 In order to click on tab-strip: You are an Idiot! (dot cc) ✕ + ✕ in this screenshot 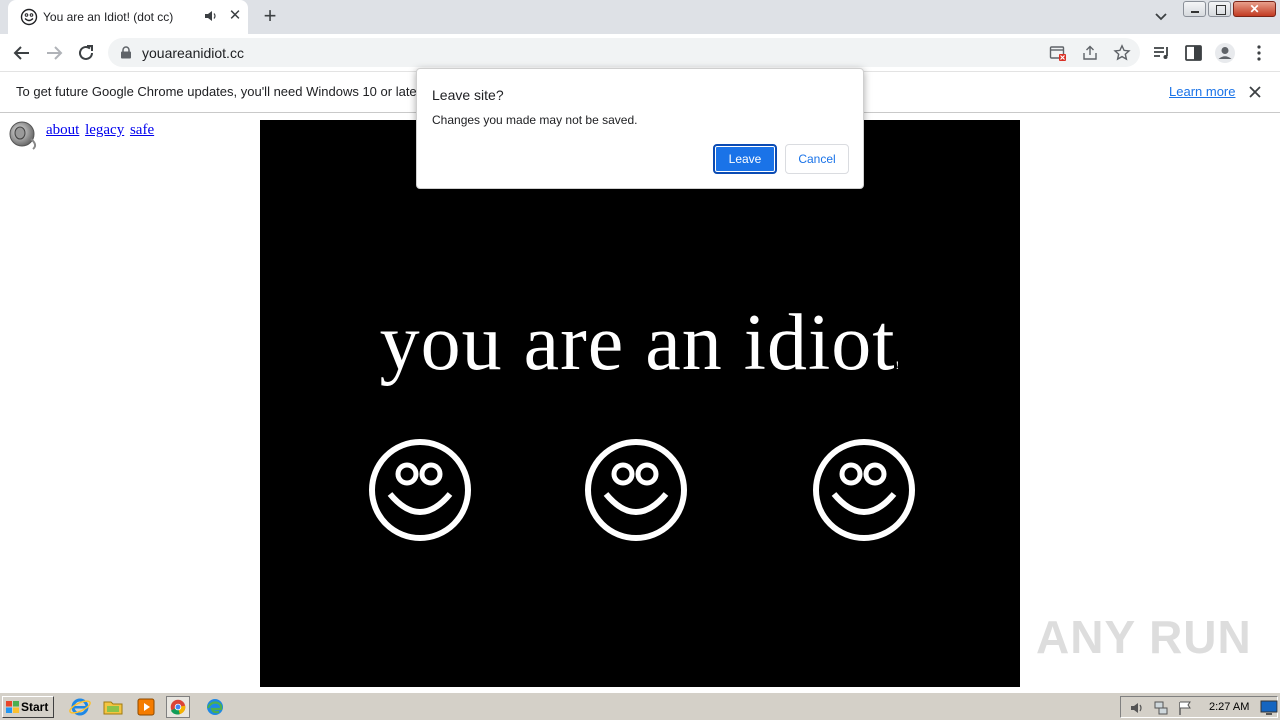, I will do `click(640, 17)`.